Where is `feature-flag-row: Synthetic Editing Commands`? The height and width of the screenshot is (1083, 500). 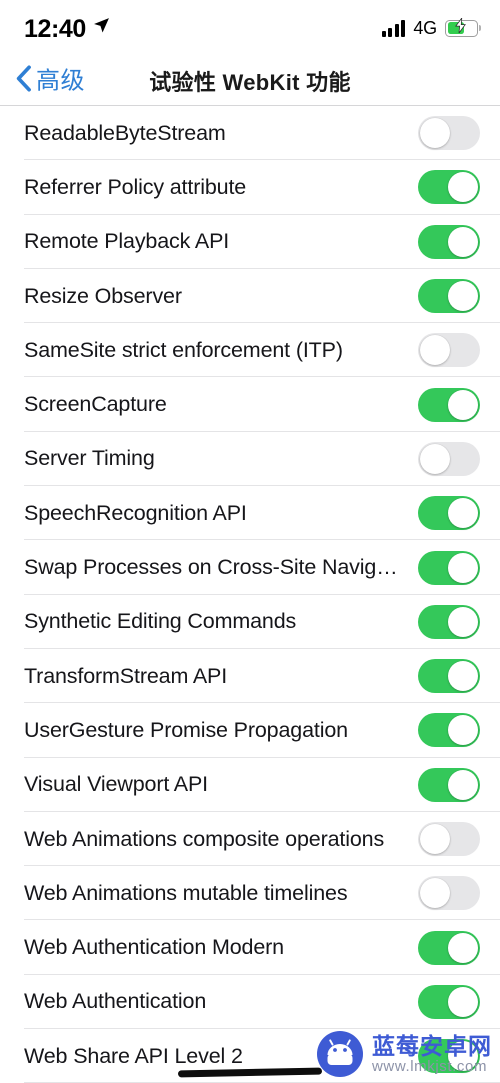
feature-flag-row: Synthetic Editing Commands is located at coordinates (250, 622).